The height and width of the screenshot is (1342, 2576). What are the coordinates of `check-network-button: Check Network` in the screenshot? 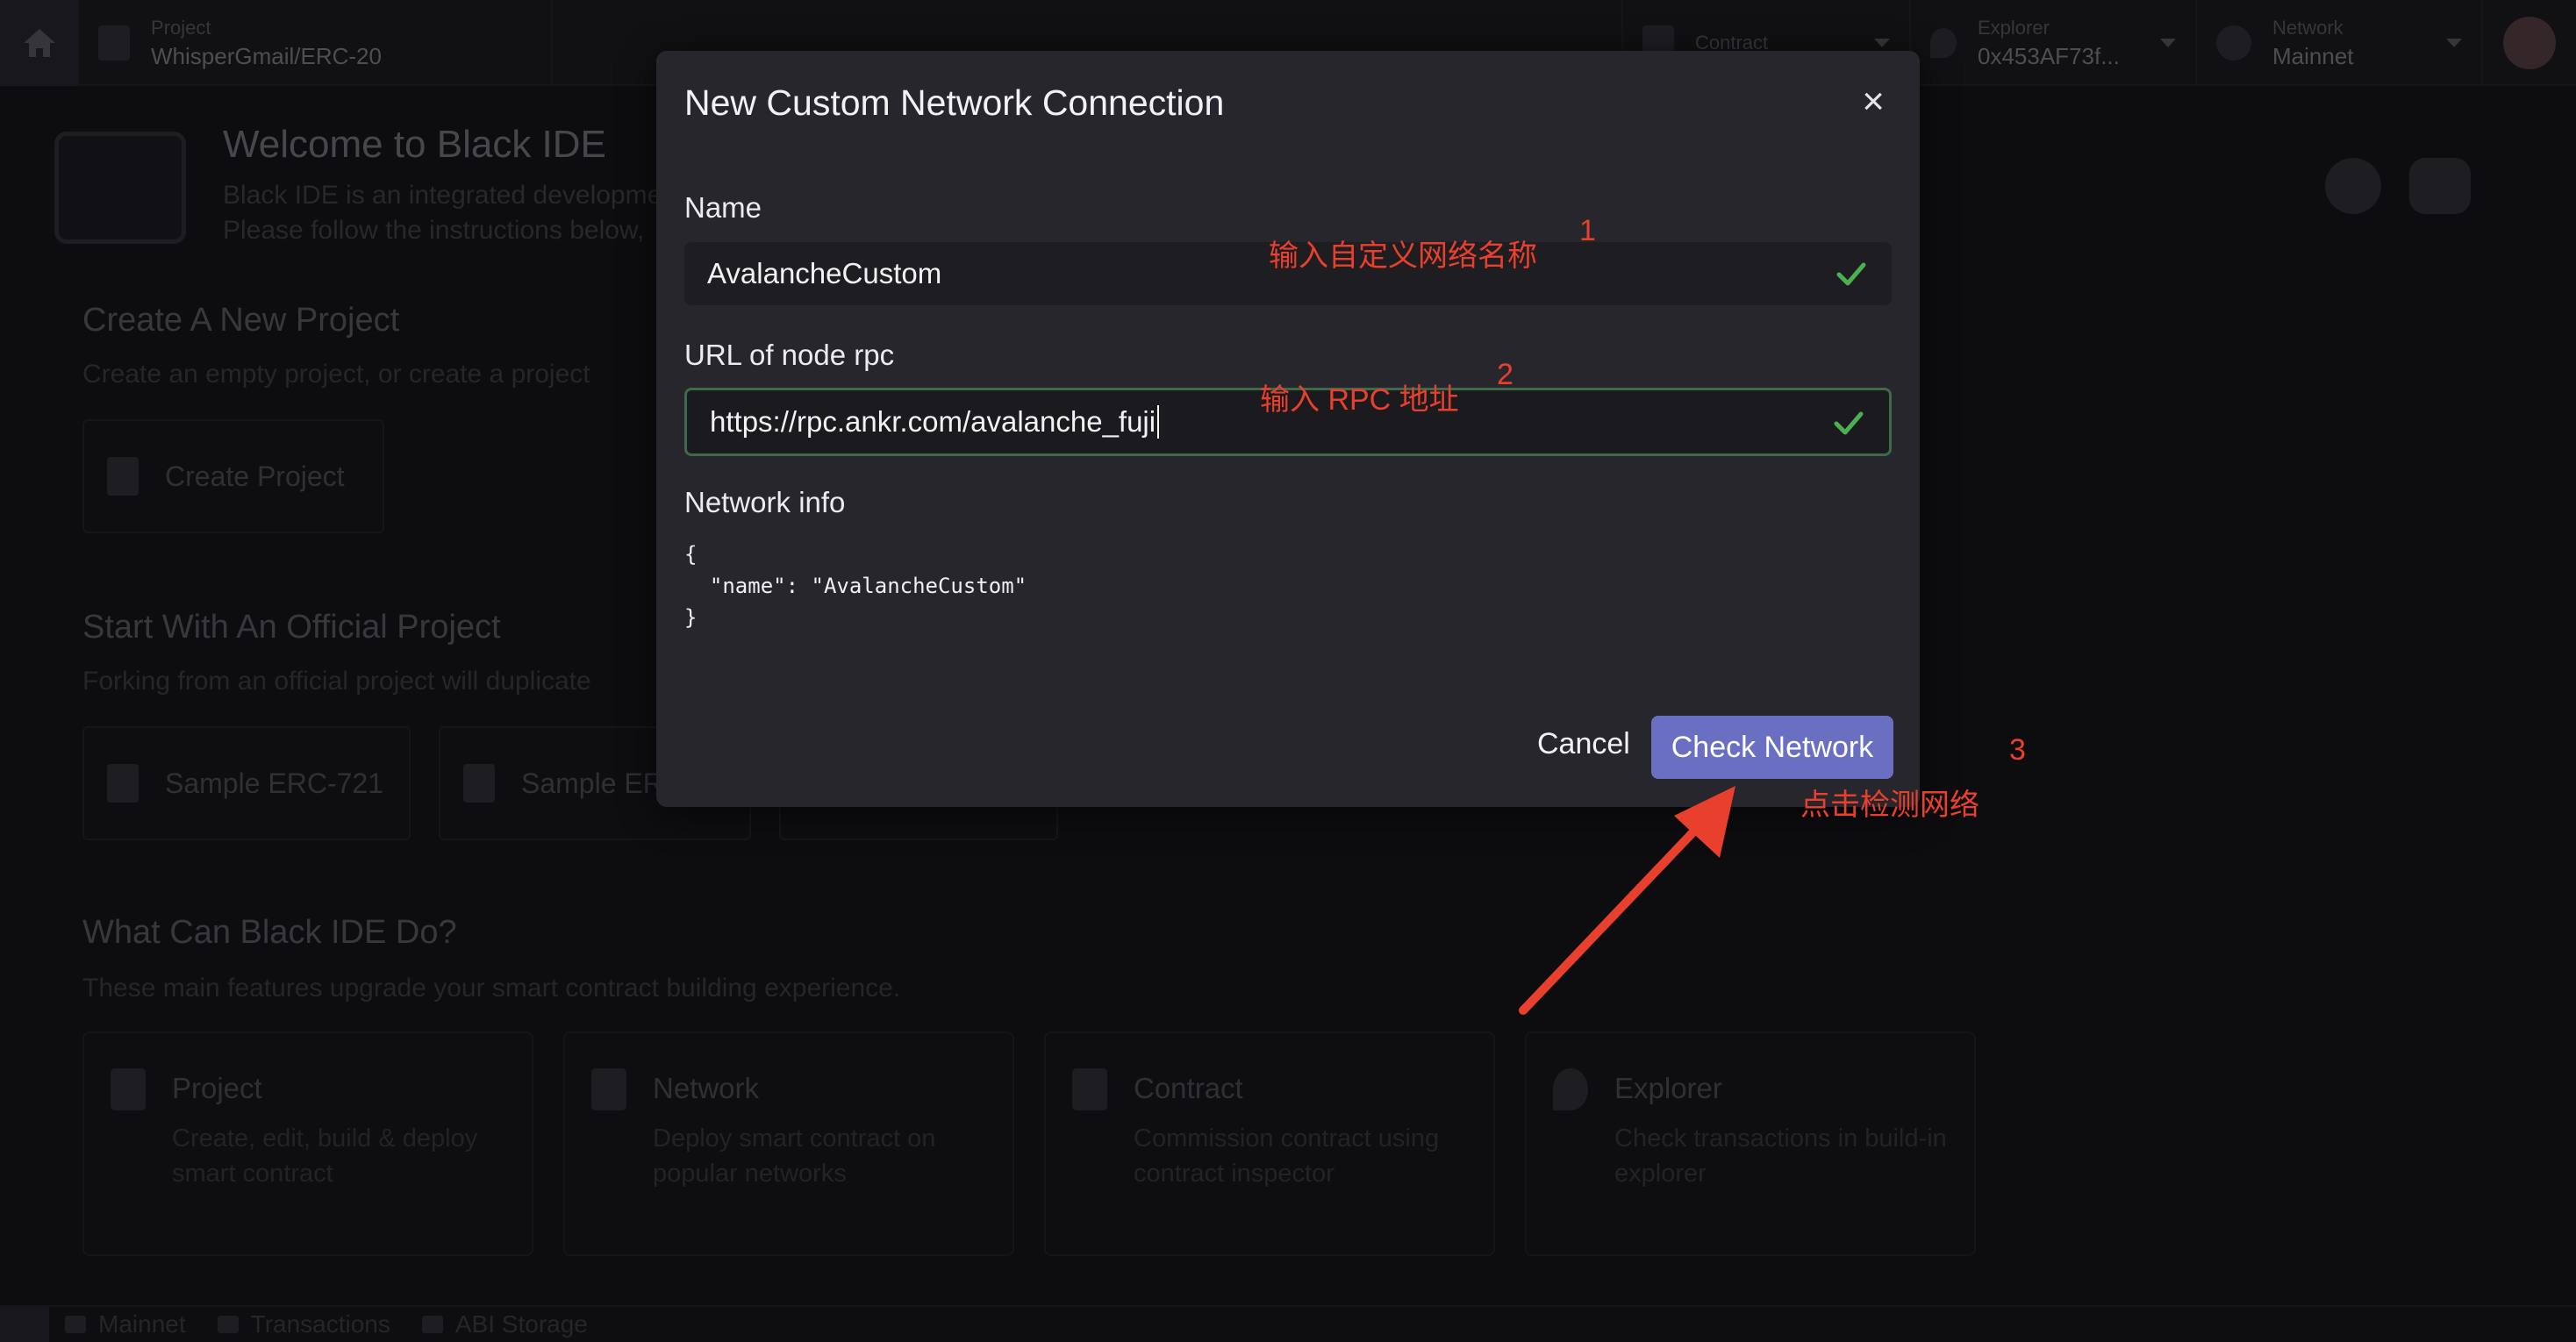 It's located at (1772, 747).